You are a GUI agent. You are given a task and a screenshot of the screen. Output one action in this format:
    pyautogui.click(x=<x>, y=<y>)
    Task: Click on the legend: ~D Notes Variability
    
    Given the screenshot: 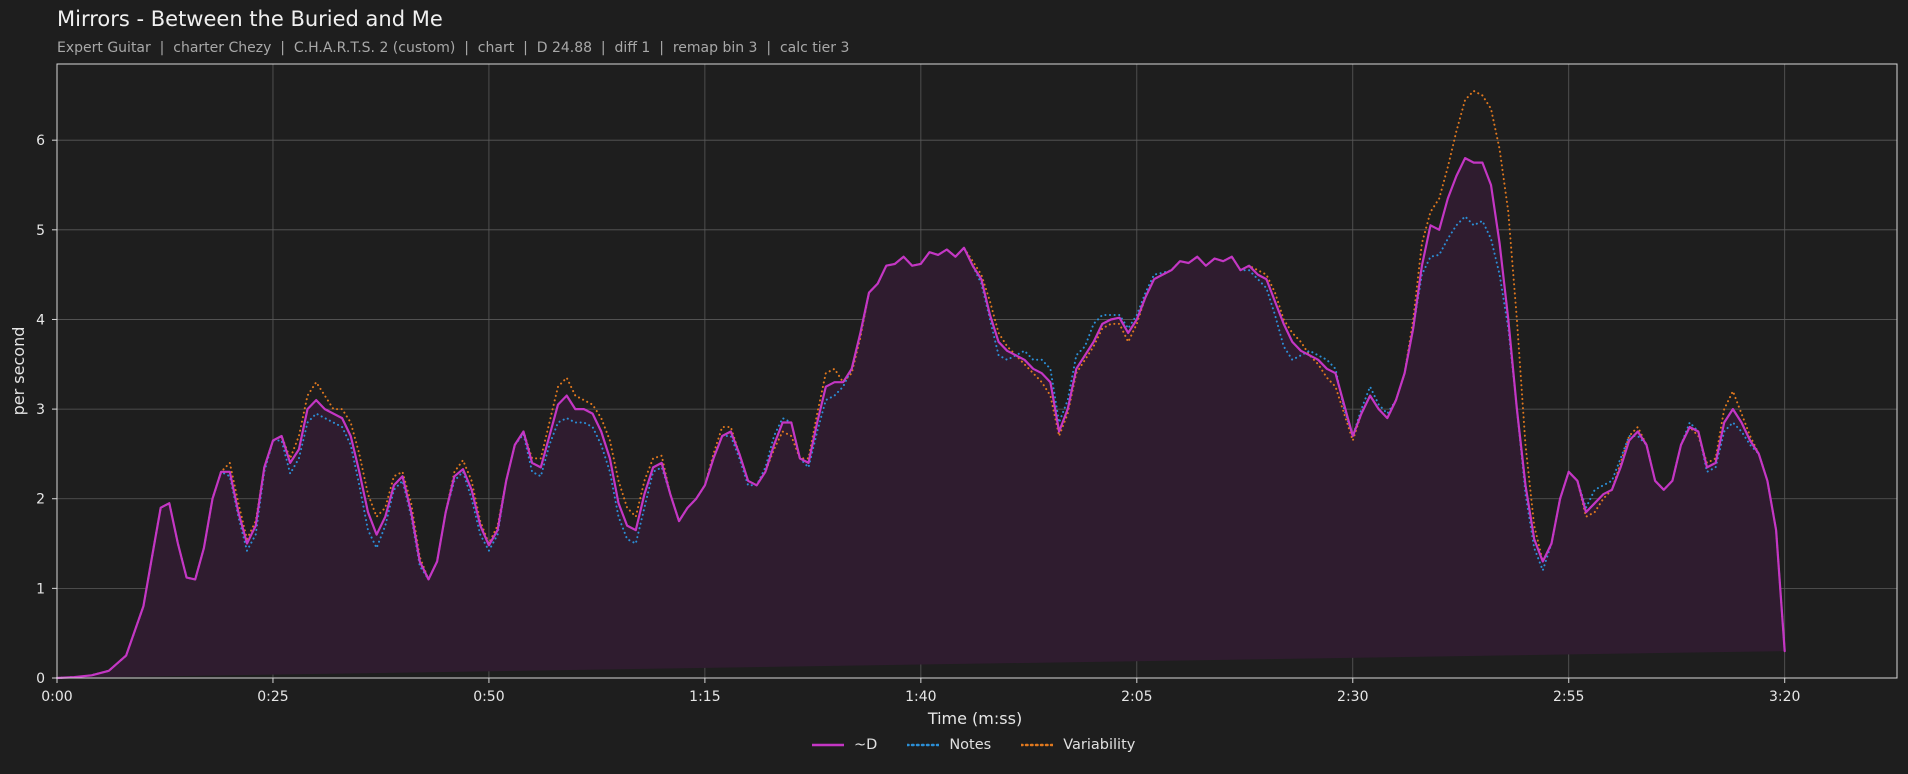 What is the action you would take?
    pyautogui.click(x=988, y=745)
    